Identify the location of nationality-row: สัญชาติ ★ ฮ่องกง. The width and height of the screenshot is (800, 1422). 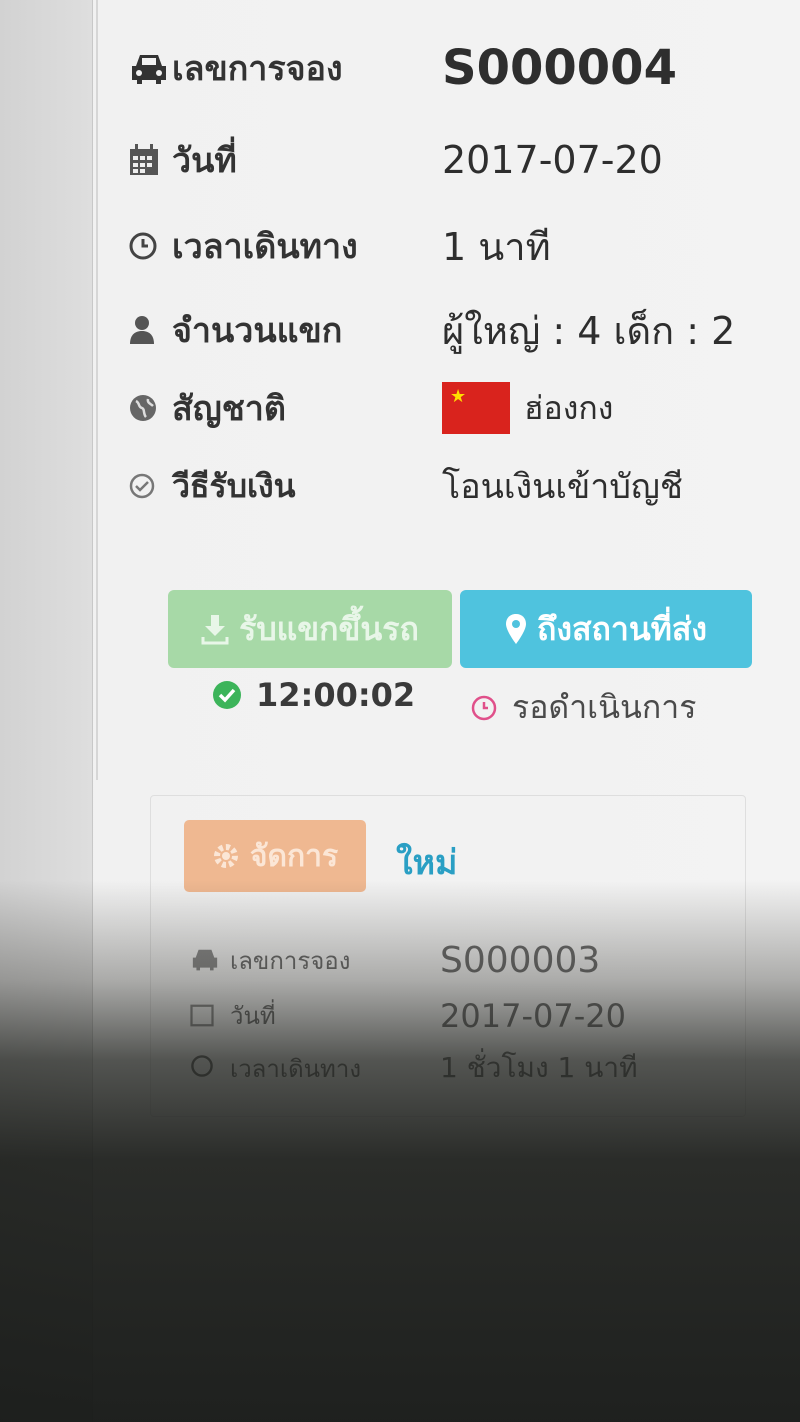
(464, 408).